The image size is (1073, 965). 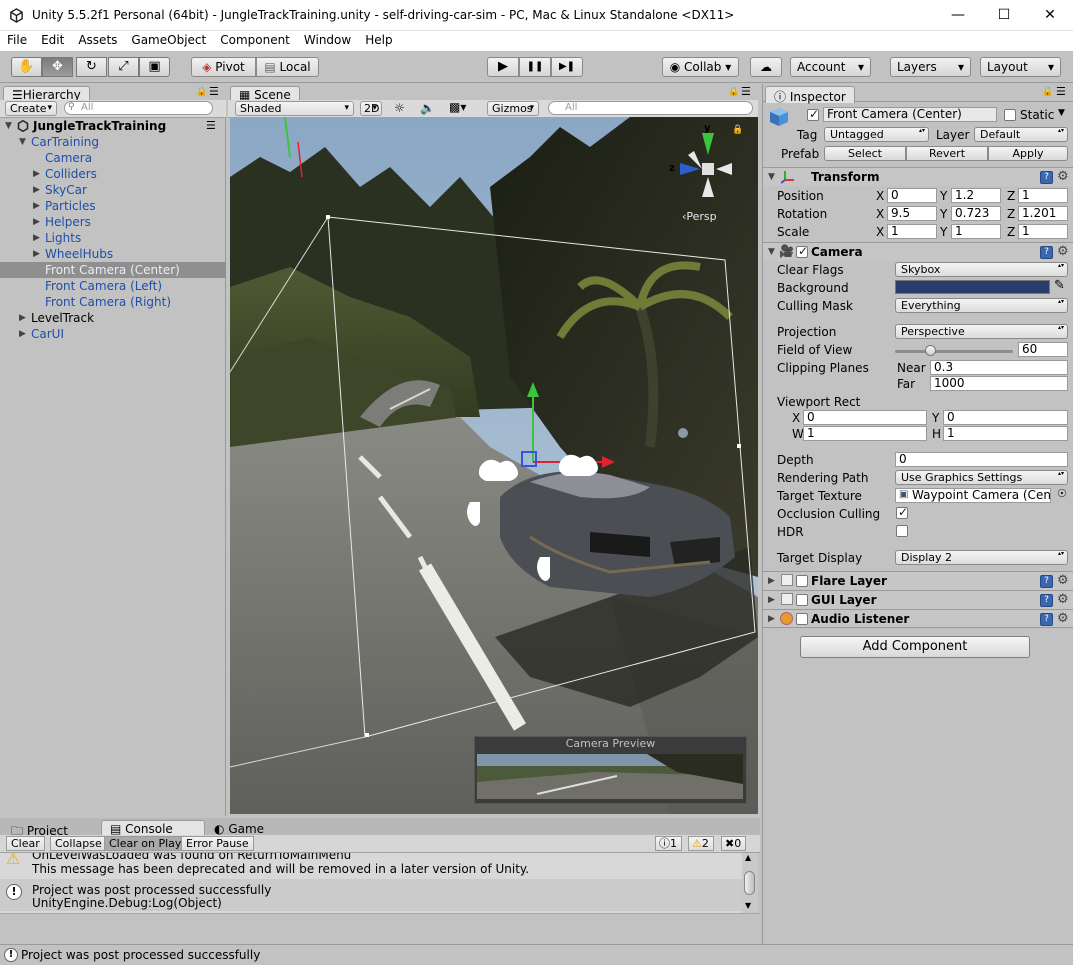 What do you see at coordinates (699, 216) in the screenshot?
I see `persp-label: ‹Persp` at bounding box center [699, 216].